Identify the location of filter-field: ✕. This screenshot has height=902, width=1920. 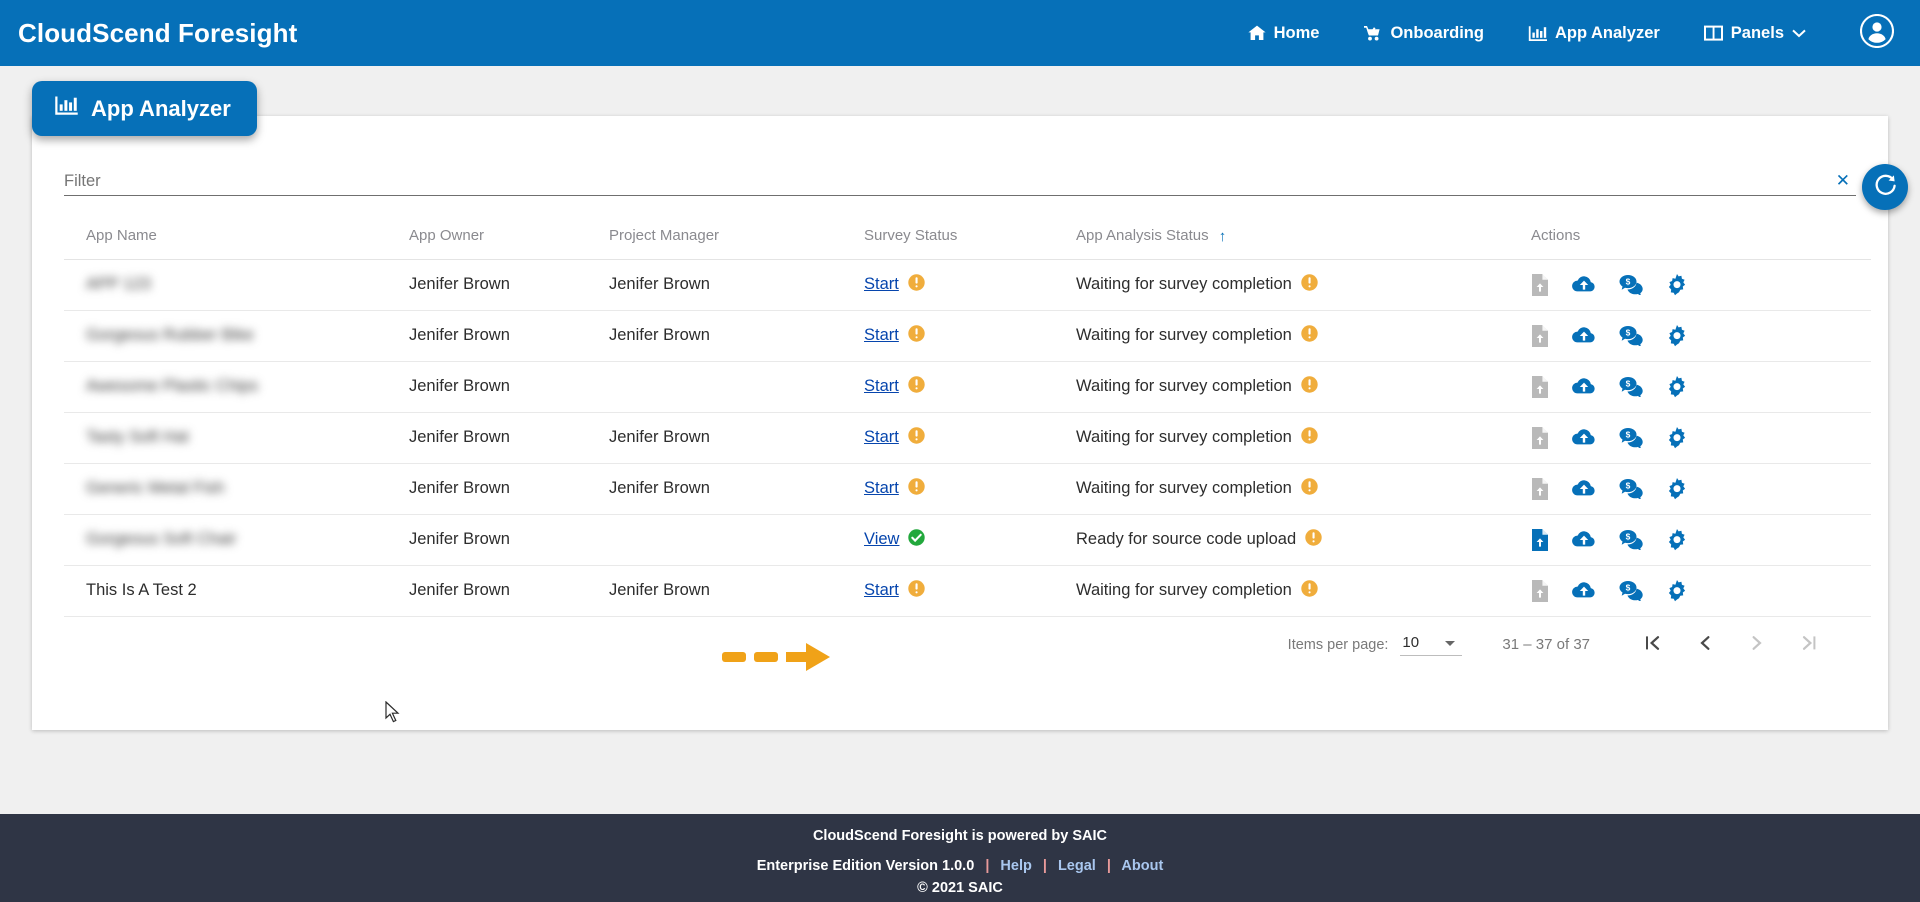
(960, 180).